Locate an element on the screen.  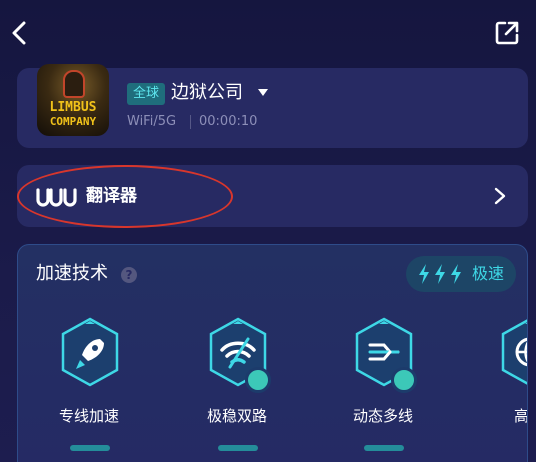
top-bar is located at coordinates (268, 32).